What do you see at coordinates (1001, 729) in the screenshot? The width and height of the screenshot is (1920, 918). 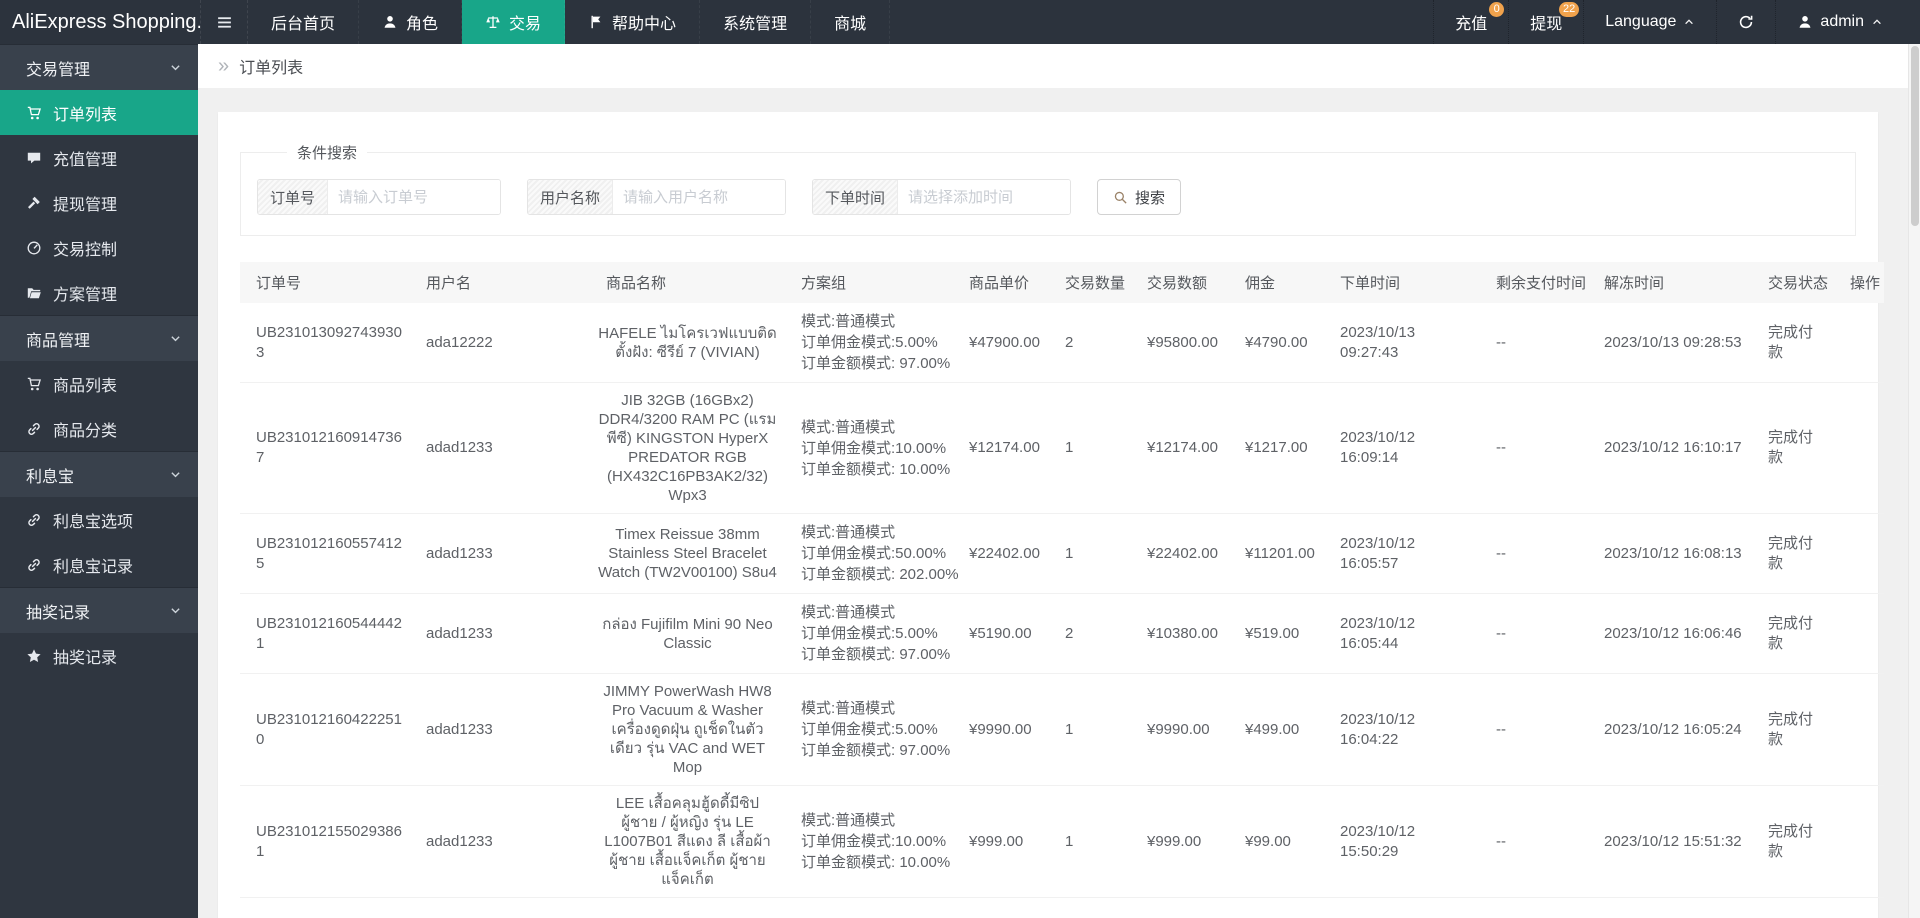 I see `cell-unit-price: ¥9990.00` at bounding box center [1001, 729].